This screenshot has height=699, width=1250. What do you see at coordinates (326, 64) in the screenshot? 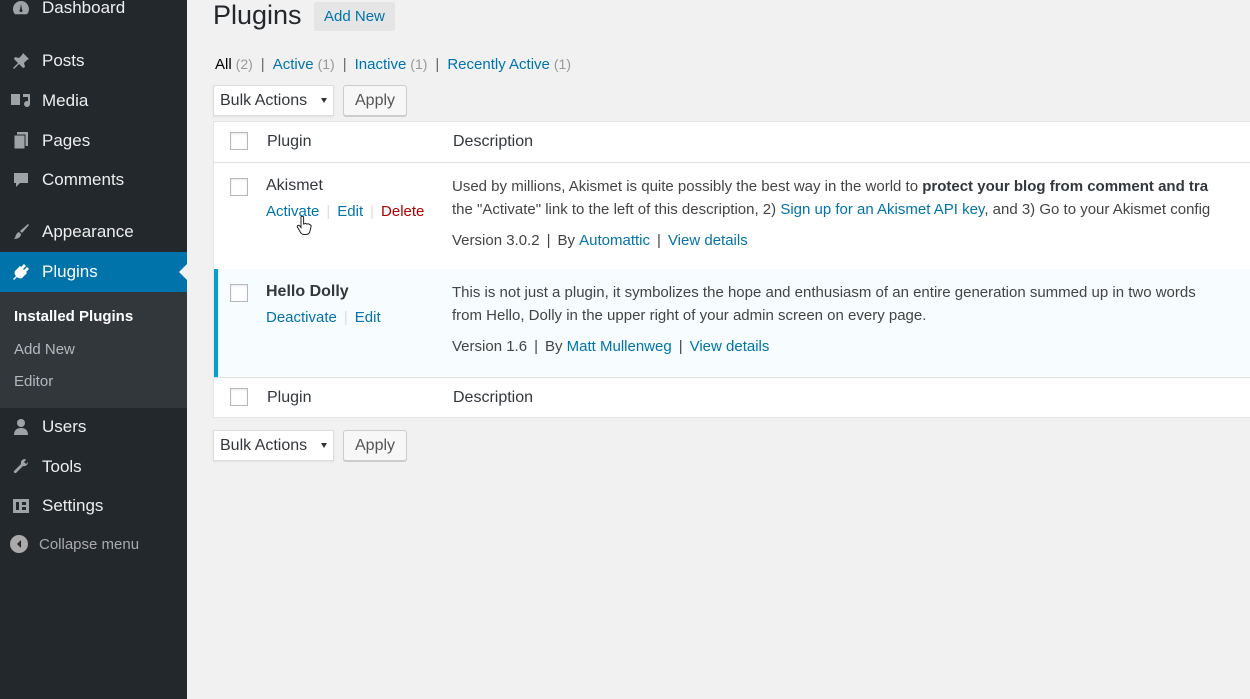
I see `filter-active-count: (1)` at bounding box center [326, 64].